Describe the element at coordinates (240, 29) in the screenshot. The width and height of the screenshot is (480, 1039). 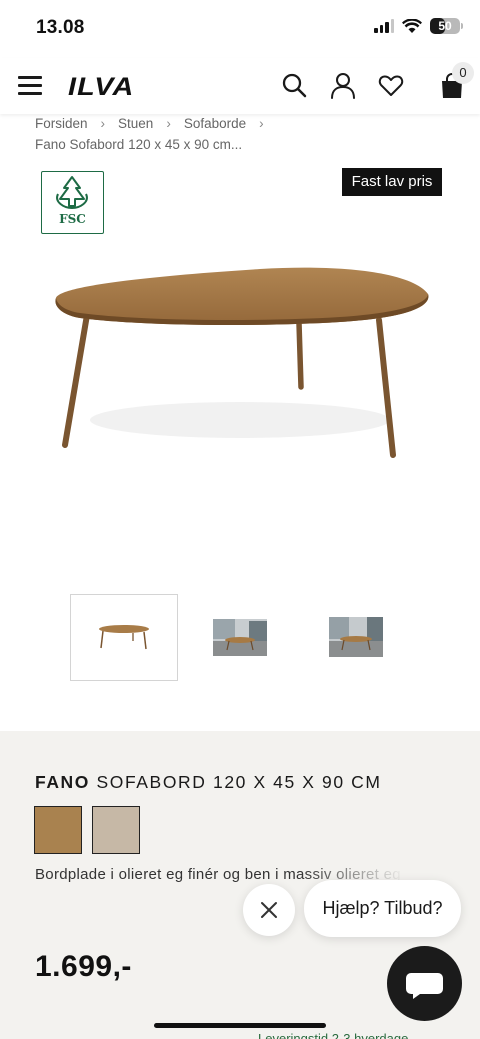
I see `status-bar: 13.08 50` at that location.